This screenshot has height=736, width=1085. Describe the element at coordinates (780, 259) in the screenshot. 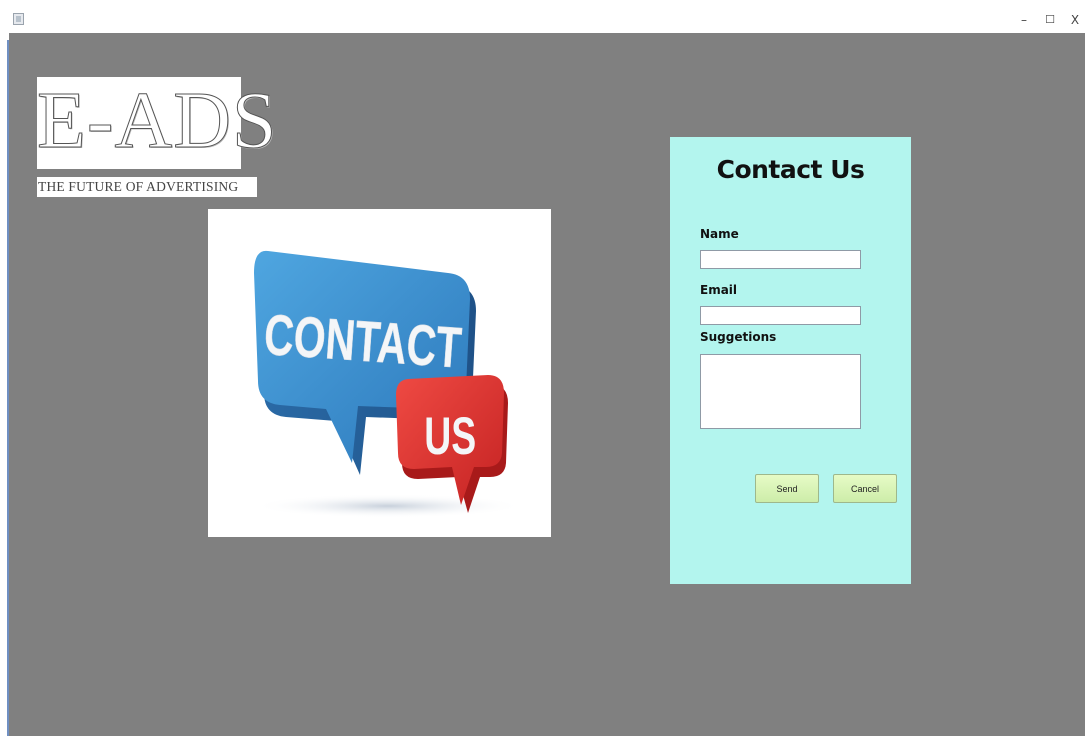

I see `name-input` at that location.